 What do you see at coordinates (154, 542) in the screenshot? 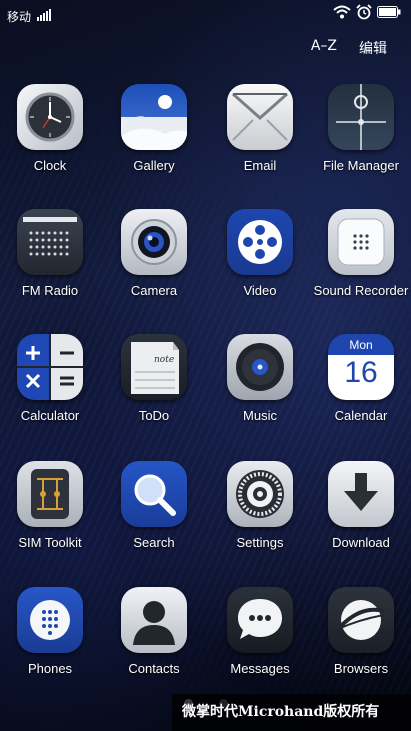
I see `app-label: Search` at bounding box center [154, 542].